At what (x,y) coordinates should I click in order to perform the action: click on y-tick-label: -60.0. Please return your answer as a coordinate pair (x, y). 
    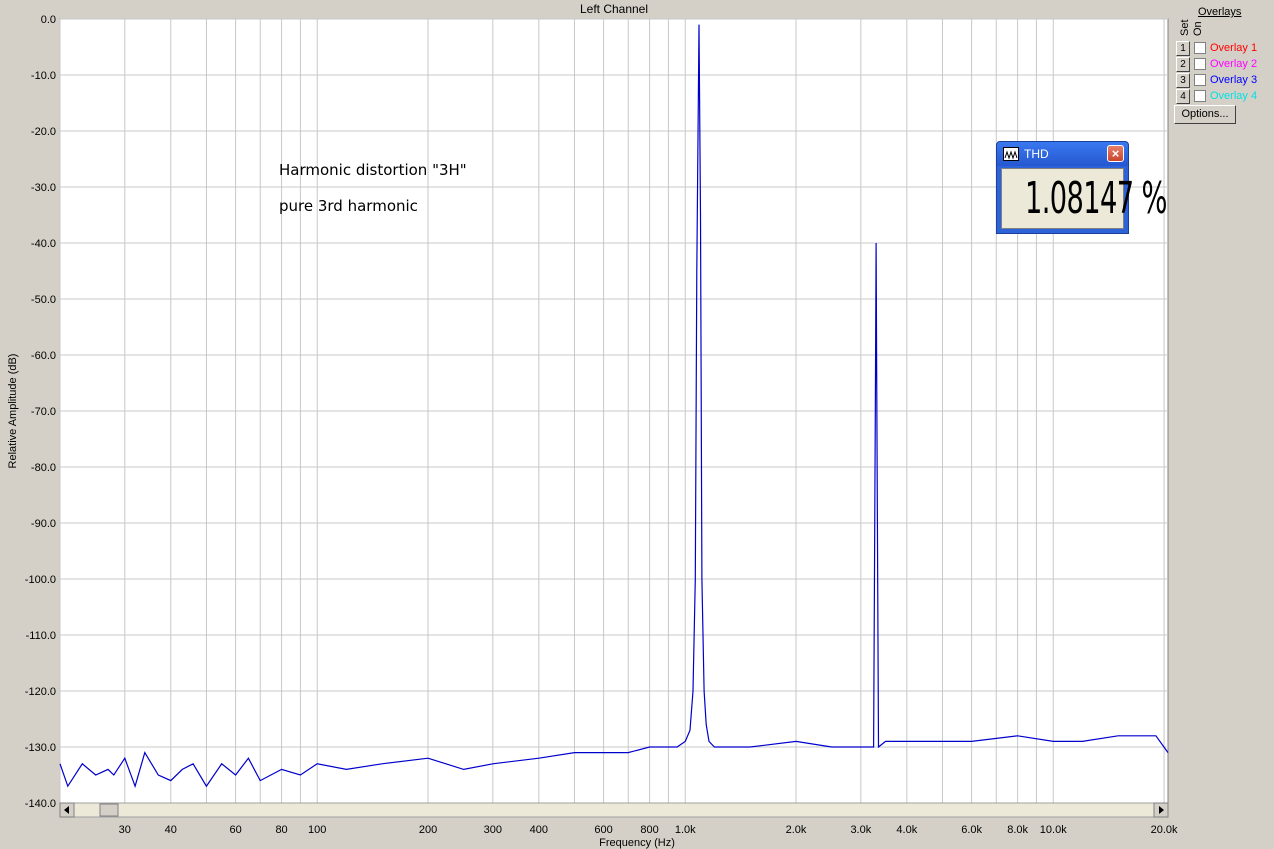
    Looking at the image, I should click on (43, 356).